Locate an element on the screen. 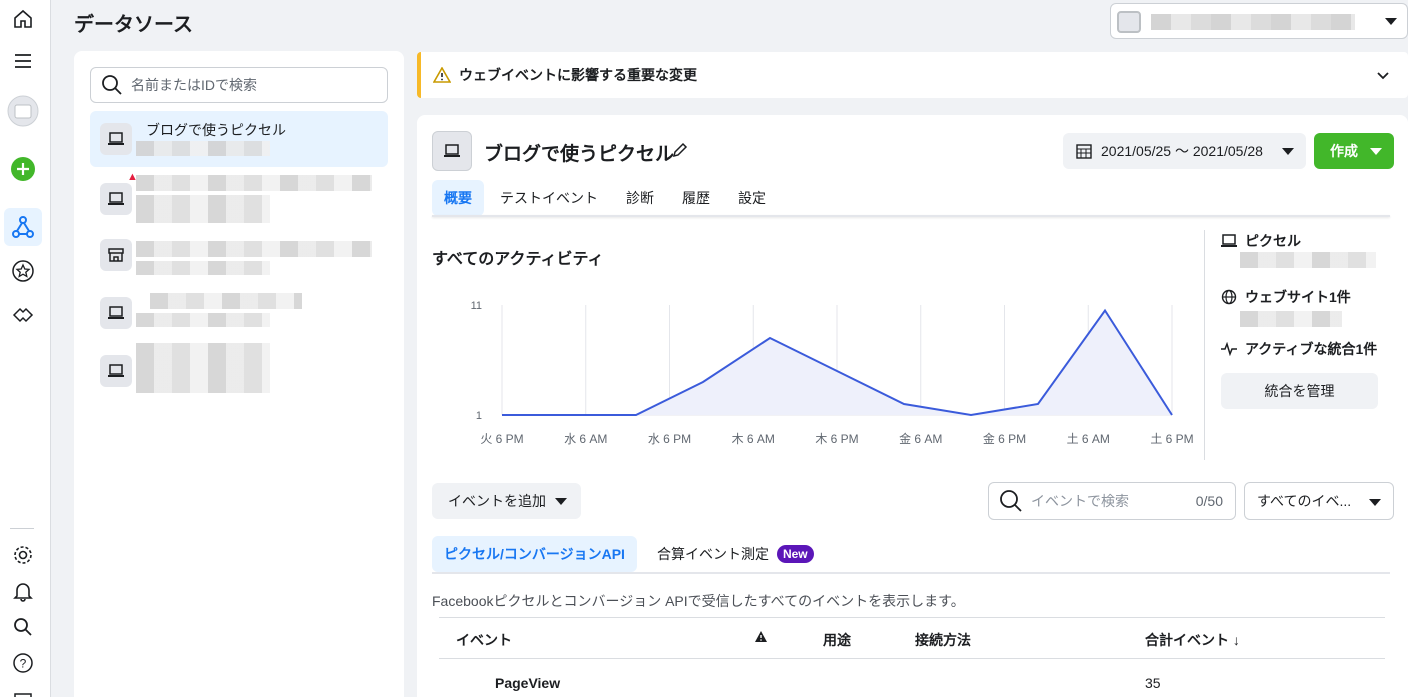 The height and width of the screenshot is (697, 1408). add-event-label: イベントを追加 is located at coordinates (497, 501).